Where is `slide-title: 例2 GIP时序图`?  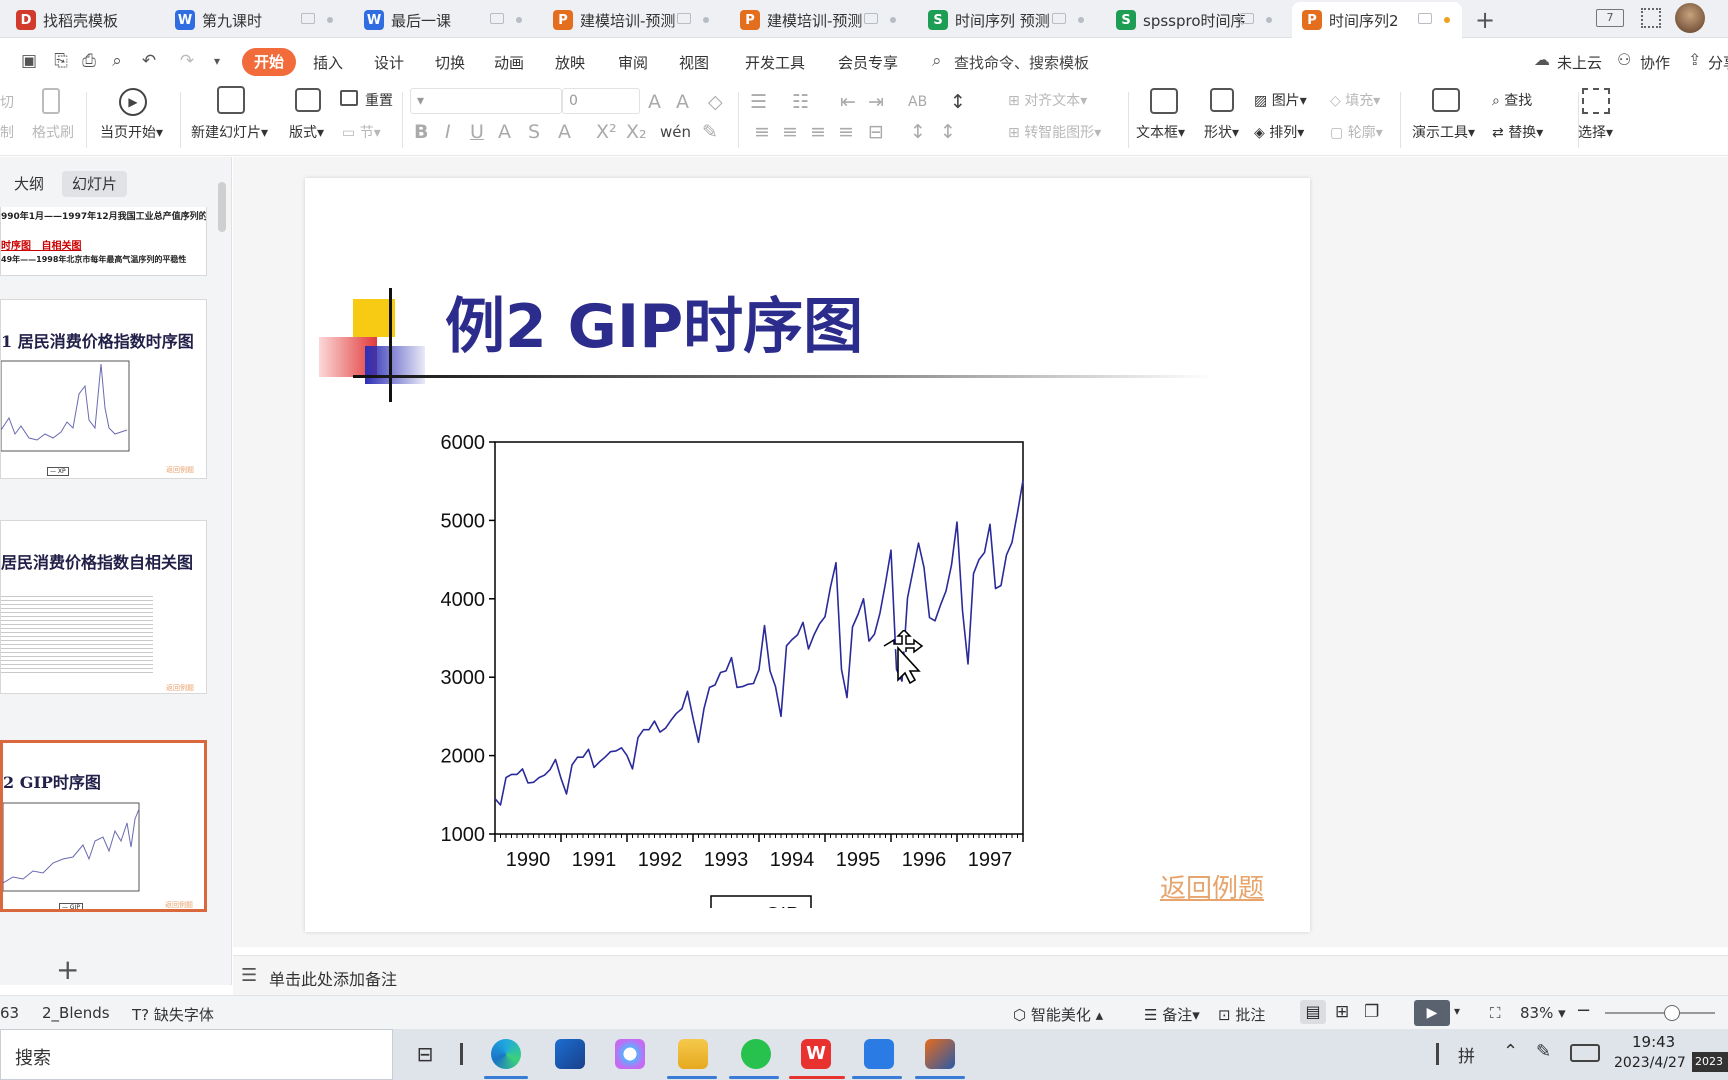
slide-title: 例2 GIP时序图 is located at coordinates (654, 321).